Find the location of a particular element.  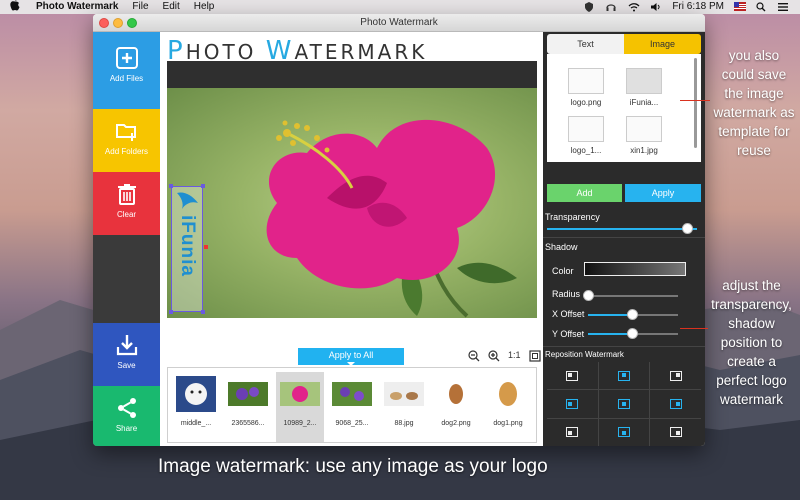

share-button: Share is located at coordinates (126, 416).